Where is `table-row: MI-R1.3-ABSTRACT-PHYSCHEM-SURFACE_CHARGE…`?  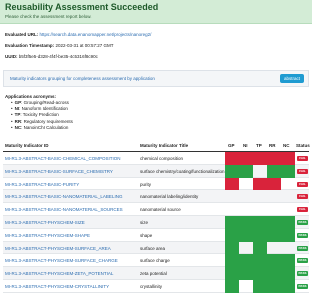 table-row: MI-R1.3-ABSTRACT-PHYSCHEM-SURFACE_CHARGE… is located at coordinates (156, 261).